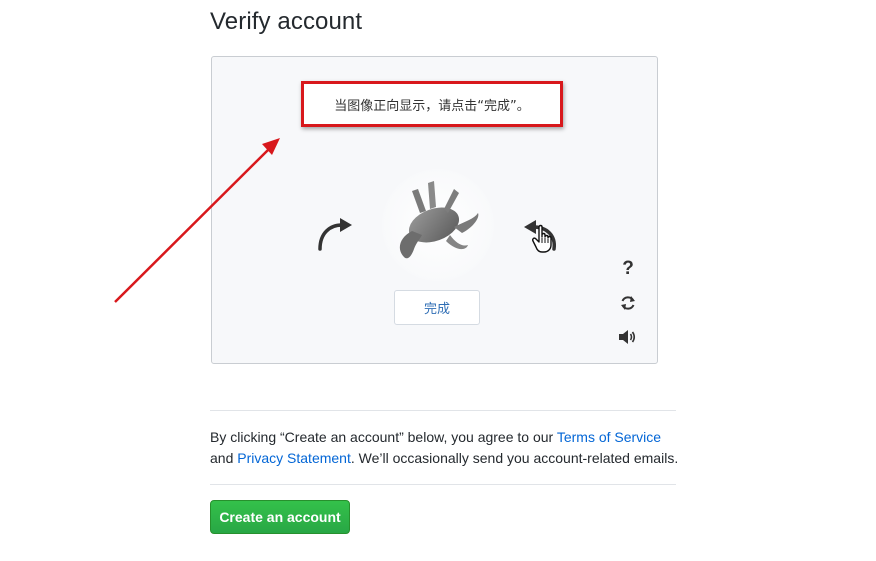  What do you see at coordinates (334, 234) in the screenshot?
I see `rotate-left-arrow-icon` at bounding box center [334, 234].